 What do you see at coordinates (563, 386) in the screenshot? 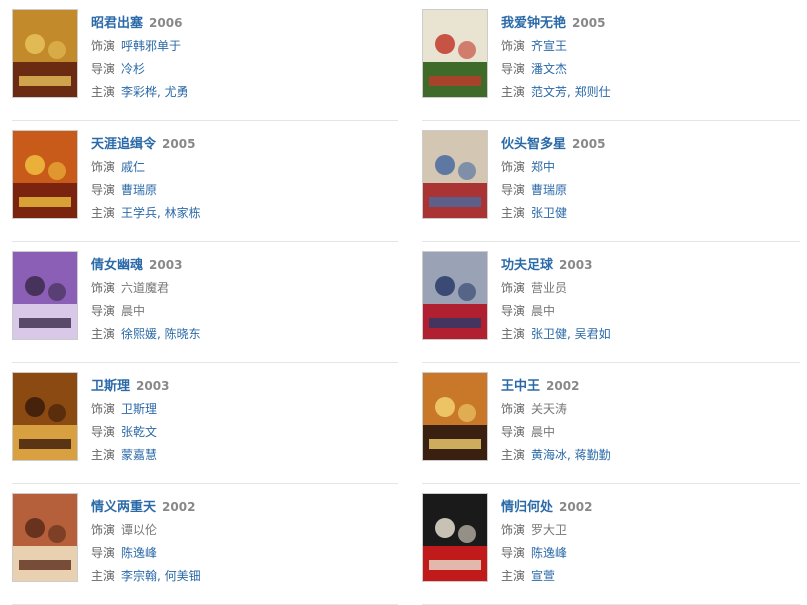
I see `year: 2002` at bounding box center [563, 386].